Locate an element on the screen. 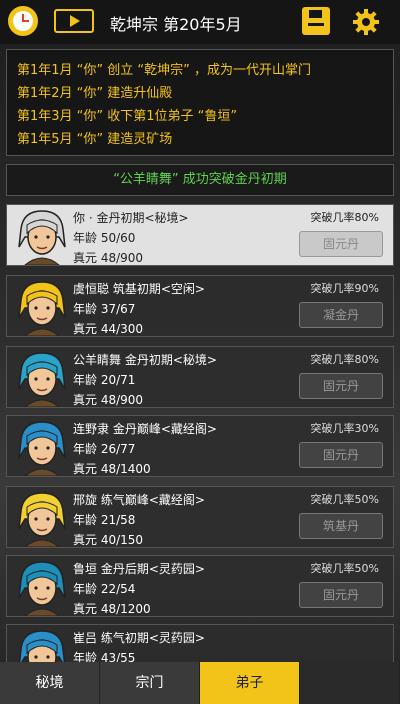 This screenshot has height=704, width=400. disciple-age: 年龄 50/60 is located at coordinates (104, 238).